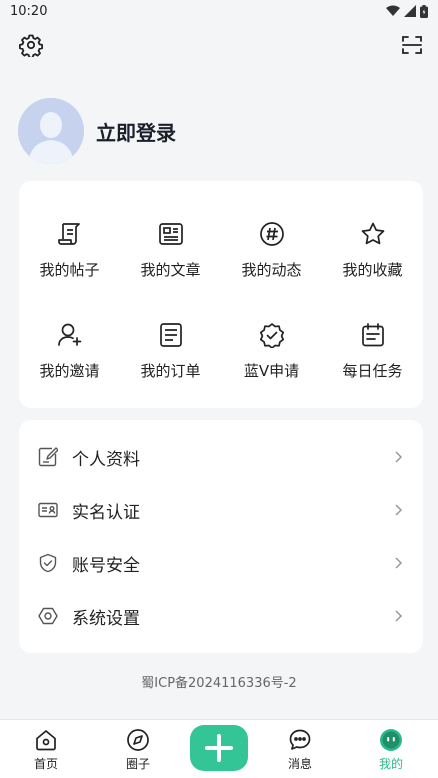 This screenshot has height=778, width=438. What do you see at coordinates (45, 764) in the screenshot?
I see `tab-label: 首页` at bounding box center [45, 764].